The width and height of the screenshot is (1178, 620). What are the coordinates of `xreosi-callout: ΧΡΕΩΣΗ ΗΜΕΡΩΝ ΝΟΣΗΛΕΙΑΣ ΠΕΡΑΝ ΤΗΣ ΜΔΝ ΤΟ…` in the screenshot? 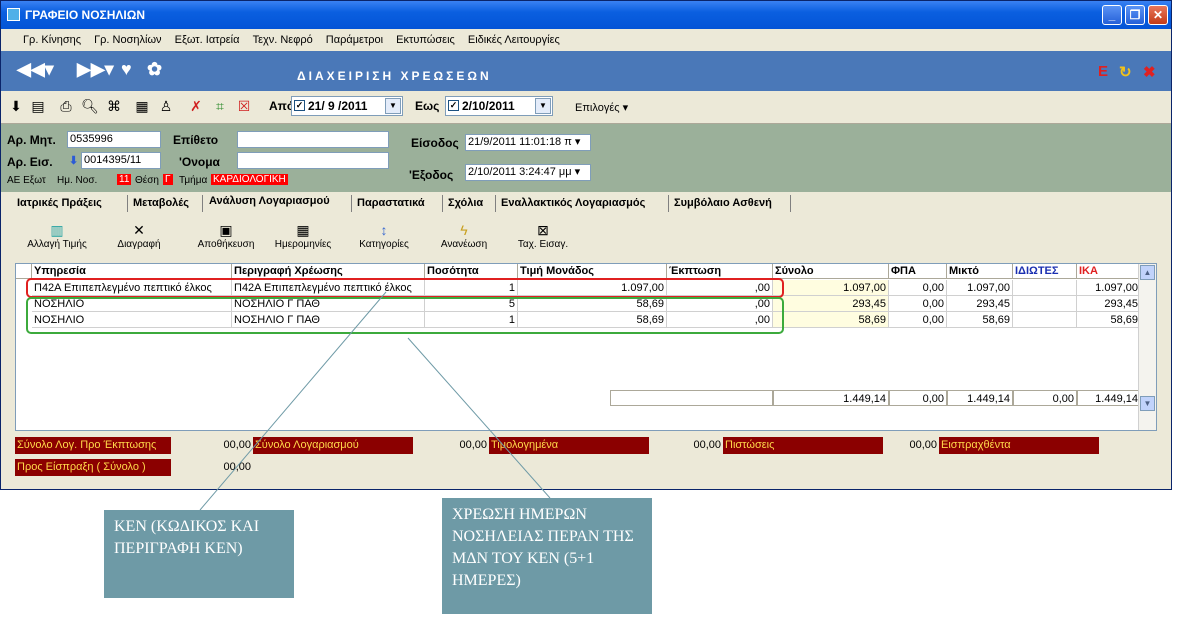 It's located at (547, 556).